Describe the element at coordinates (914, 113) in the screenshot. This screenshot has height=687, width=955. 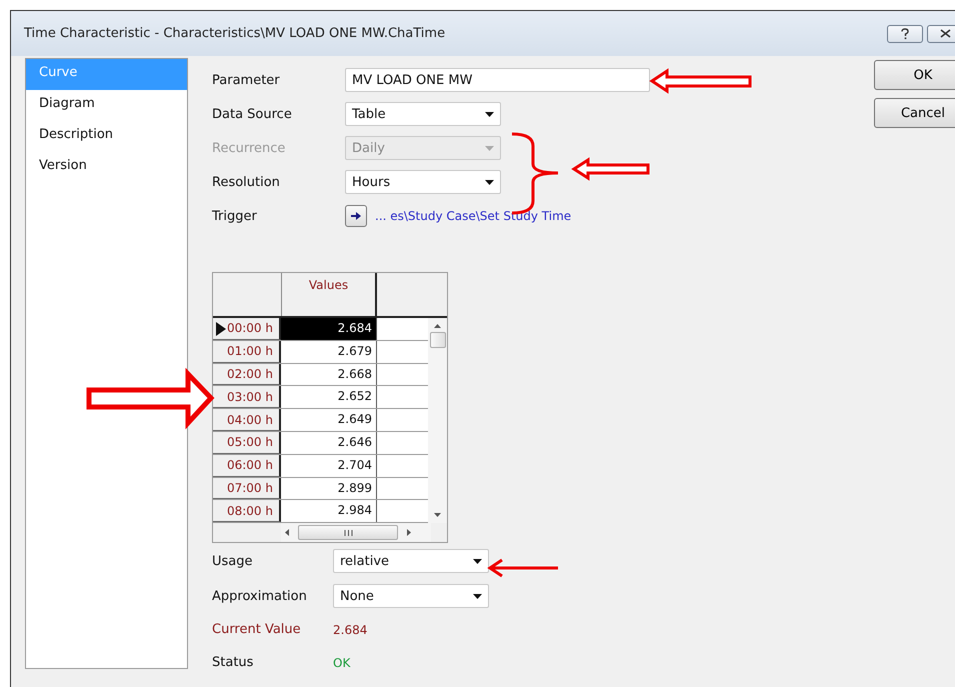
I see `cancel-button: Cancel` at that location.